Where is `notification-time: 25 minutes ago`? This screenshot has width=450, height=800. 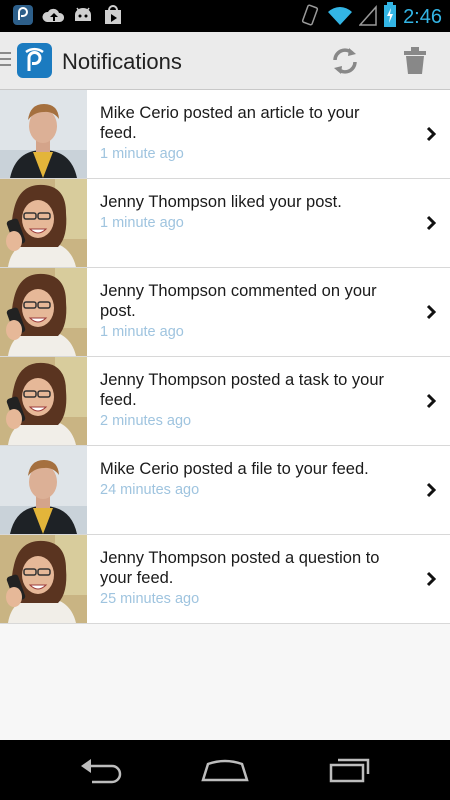 notification-time: 25 minutes ago is located at coordinates (150, 599).